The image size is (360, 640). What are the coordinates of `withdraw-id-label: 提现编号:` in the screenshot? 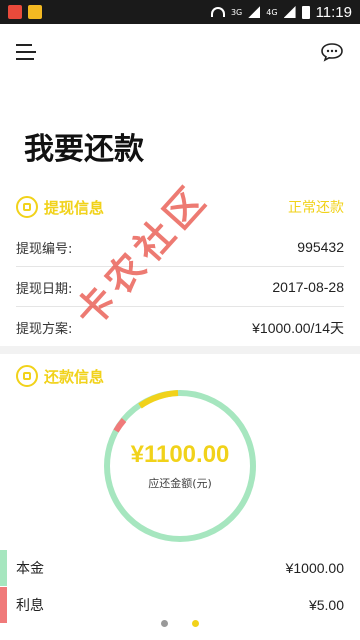 It's located at (44, 249).